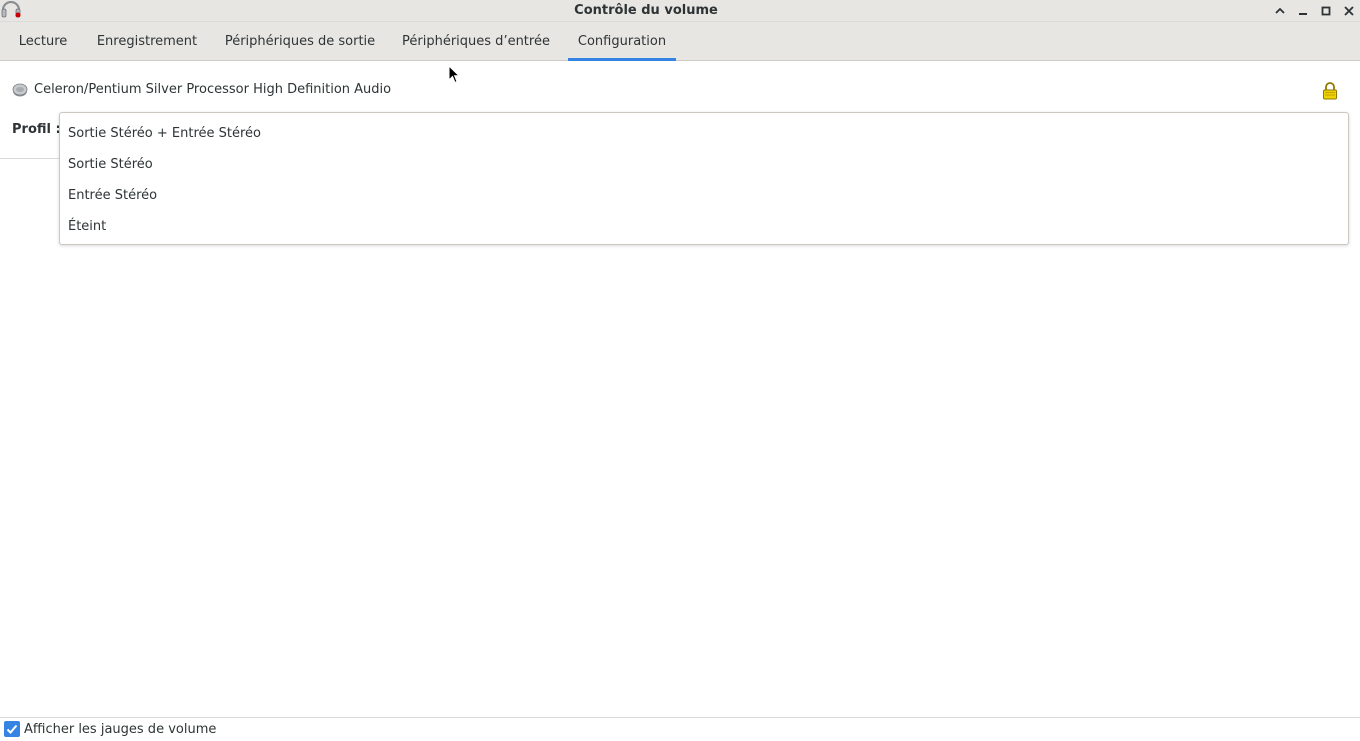 Image resolution: width=1360 pixels, height=741 pixels. What do you see at coordinates (646, 10) in the screenshot?
I see `window-title: Contrôle du volume` at bounding box center [646, 10].